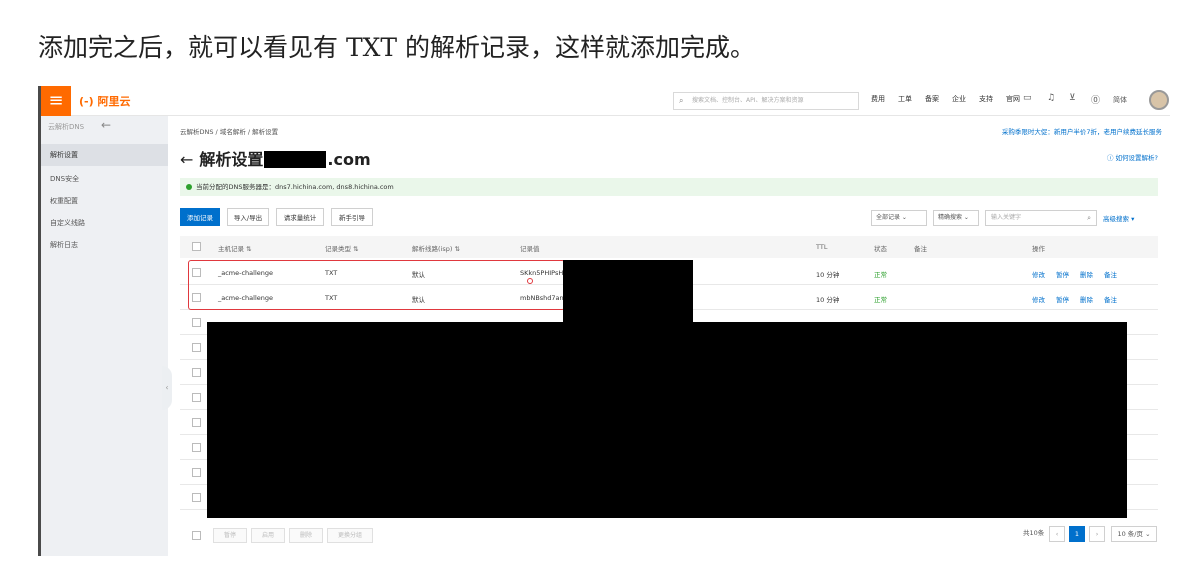 This screenshot has height=572, width=1204. I want to click on menu-icon: ≡, so click(56, 101).